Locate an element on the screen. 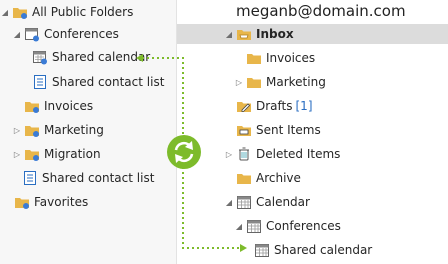 The image size is (448, 264). sync-arrow-left-icon is located at coordinates (139, 58).